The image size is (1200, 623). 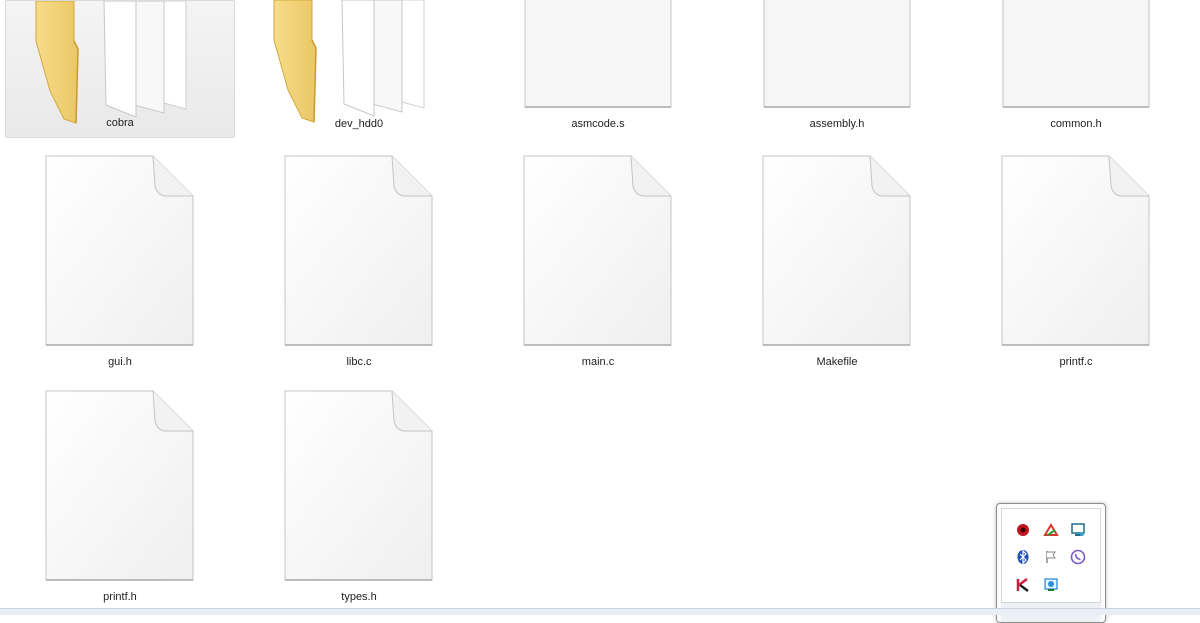 What do you see at coordinates (359, 124) in the screenshot?
I see `item-label: dev_hdd0` at bounding box center [359, 124].